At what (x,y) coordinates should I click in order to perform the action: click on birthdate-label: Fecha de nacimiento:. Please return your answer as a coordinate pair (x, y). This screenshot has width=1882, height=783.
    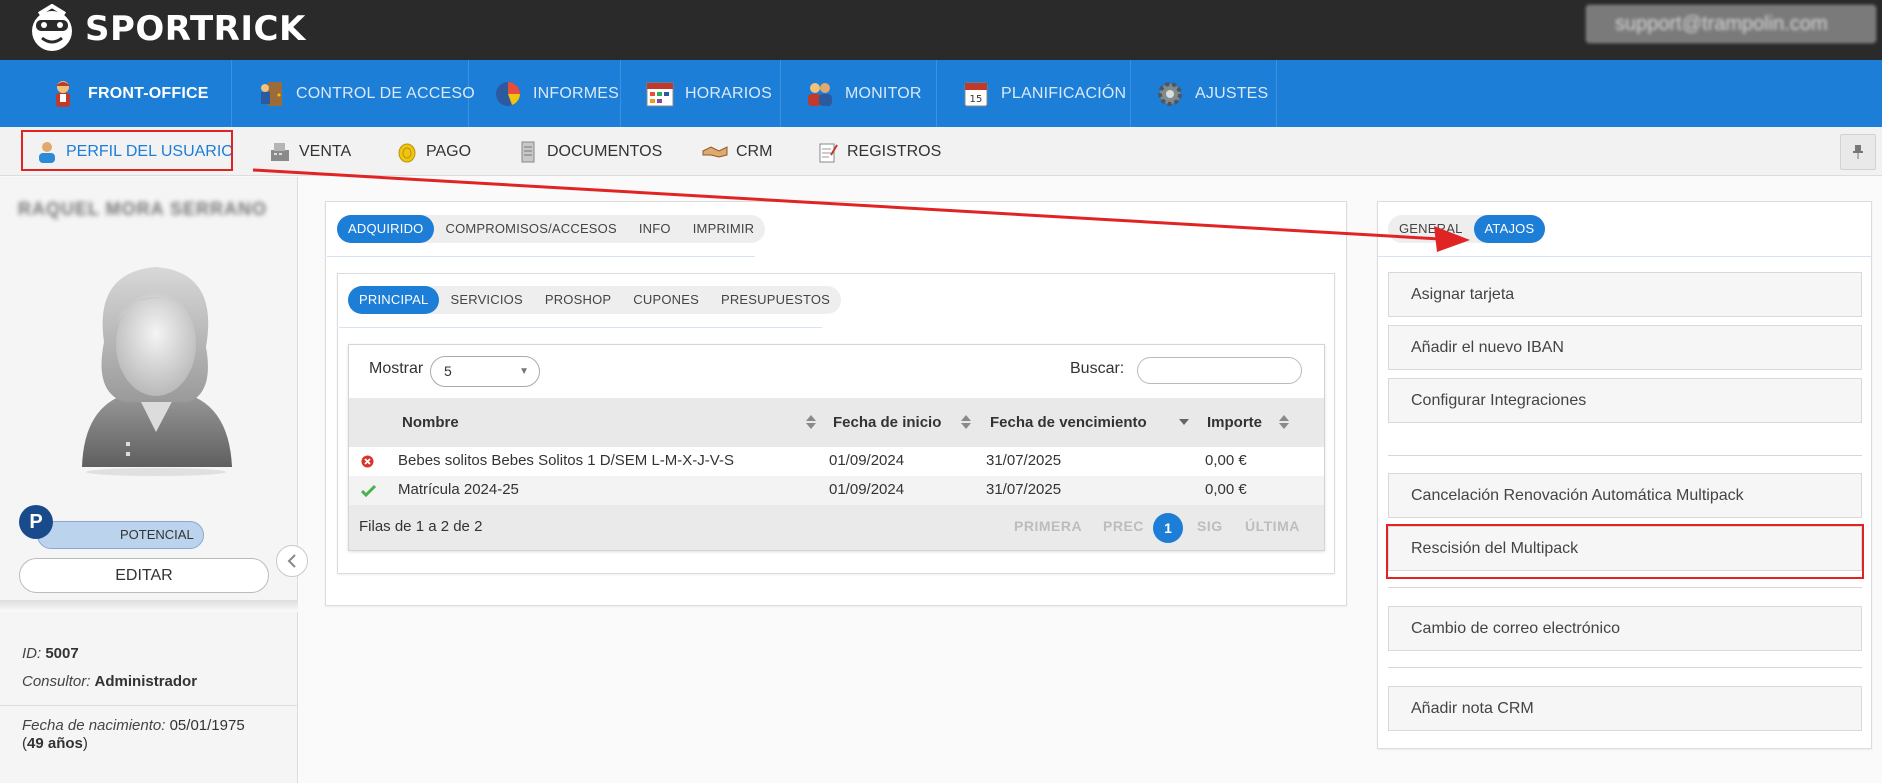
    Looking at the image, I should click on (94, 725).